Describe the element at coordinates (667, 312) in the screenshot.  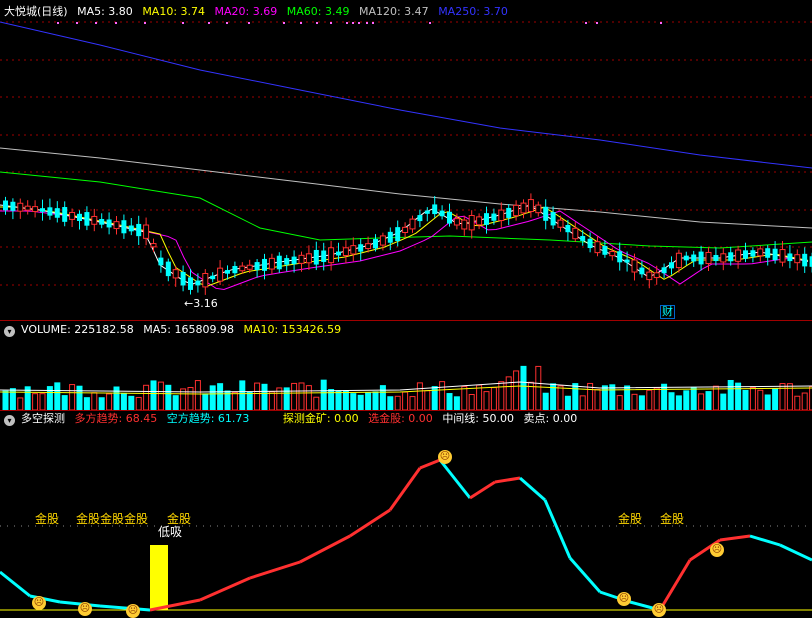
I see `finance-mark: 财` at that location.